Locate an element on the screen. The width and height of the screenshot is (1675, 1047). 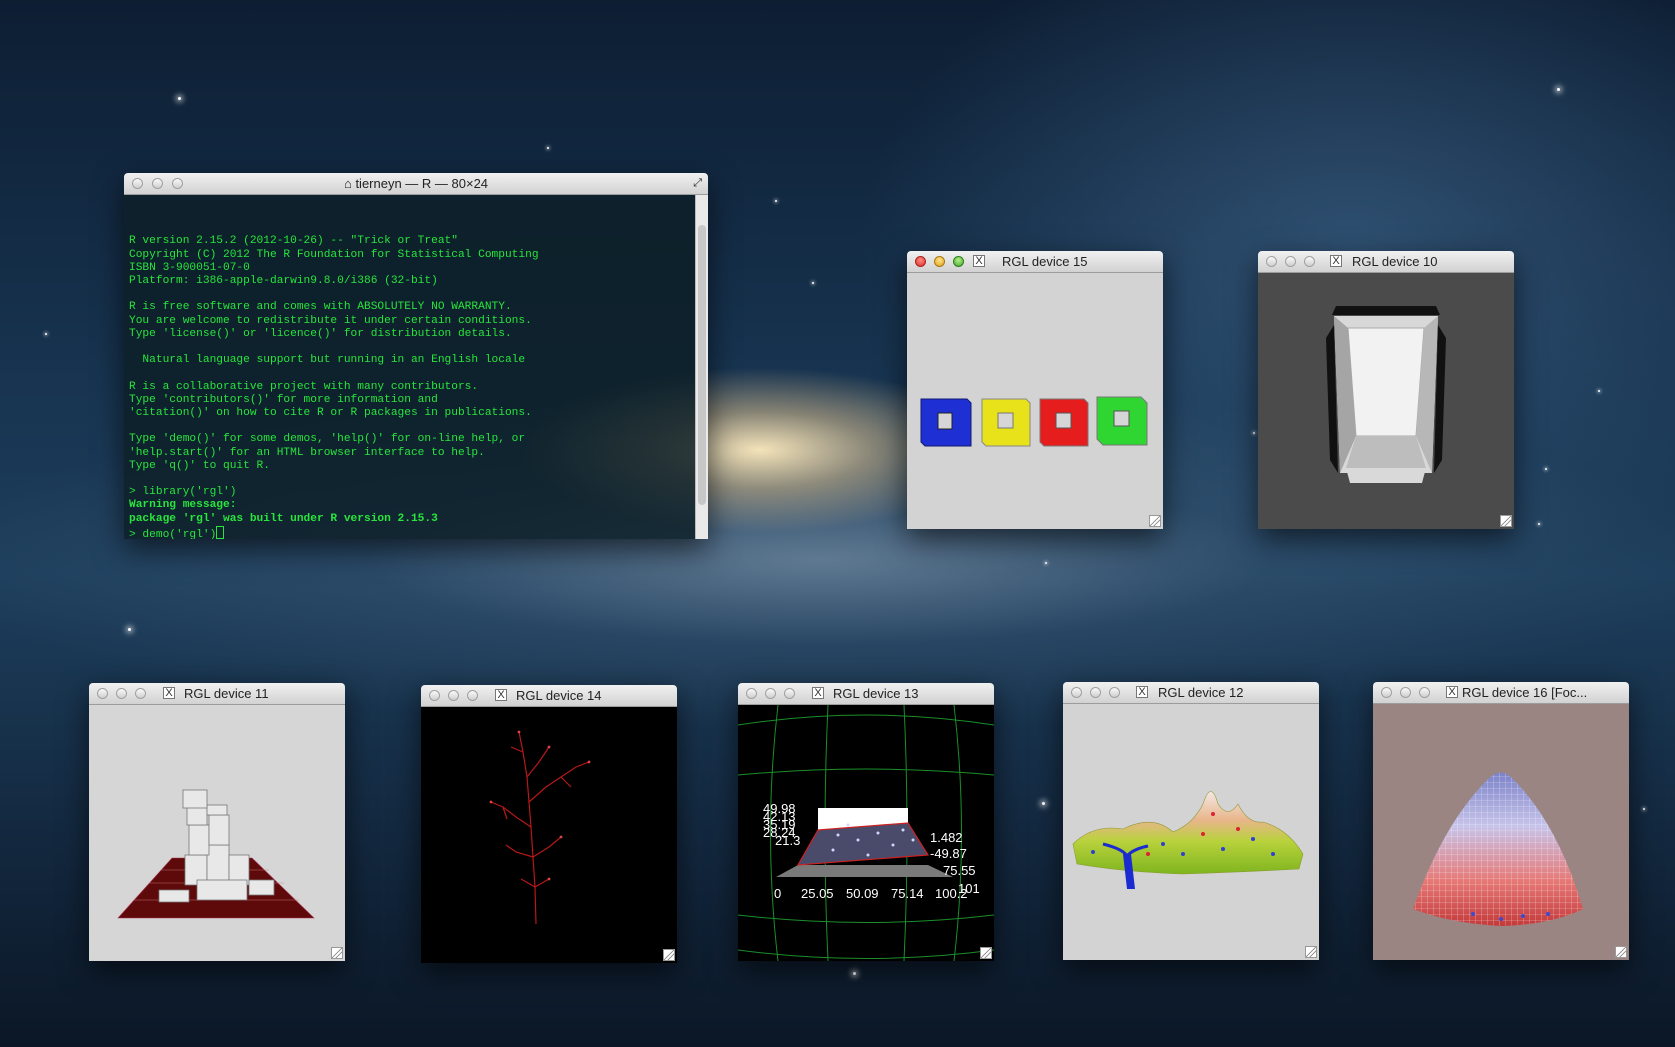
bivariate-normal-surface-scene is located at coordinates (1498, 849).